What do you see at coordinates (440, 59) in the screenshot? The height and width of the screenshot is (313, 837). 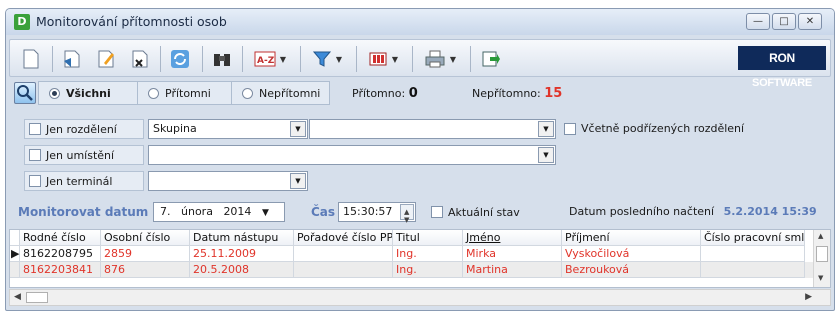 I see `print-icon: ▼` at bounding box center [440, 59].